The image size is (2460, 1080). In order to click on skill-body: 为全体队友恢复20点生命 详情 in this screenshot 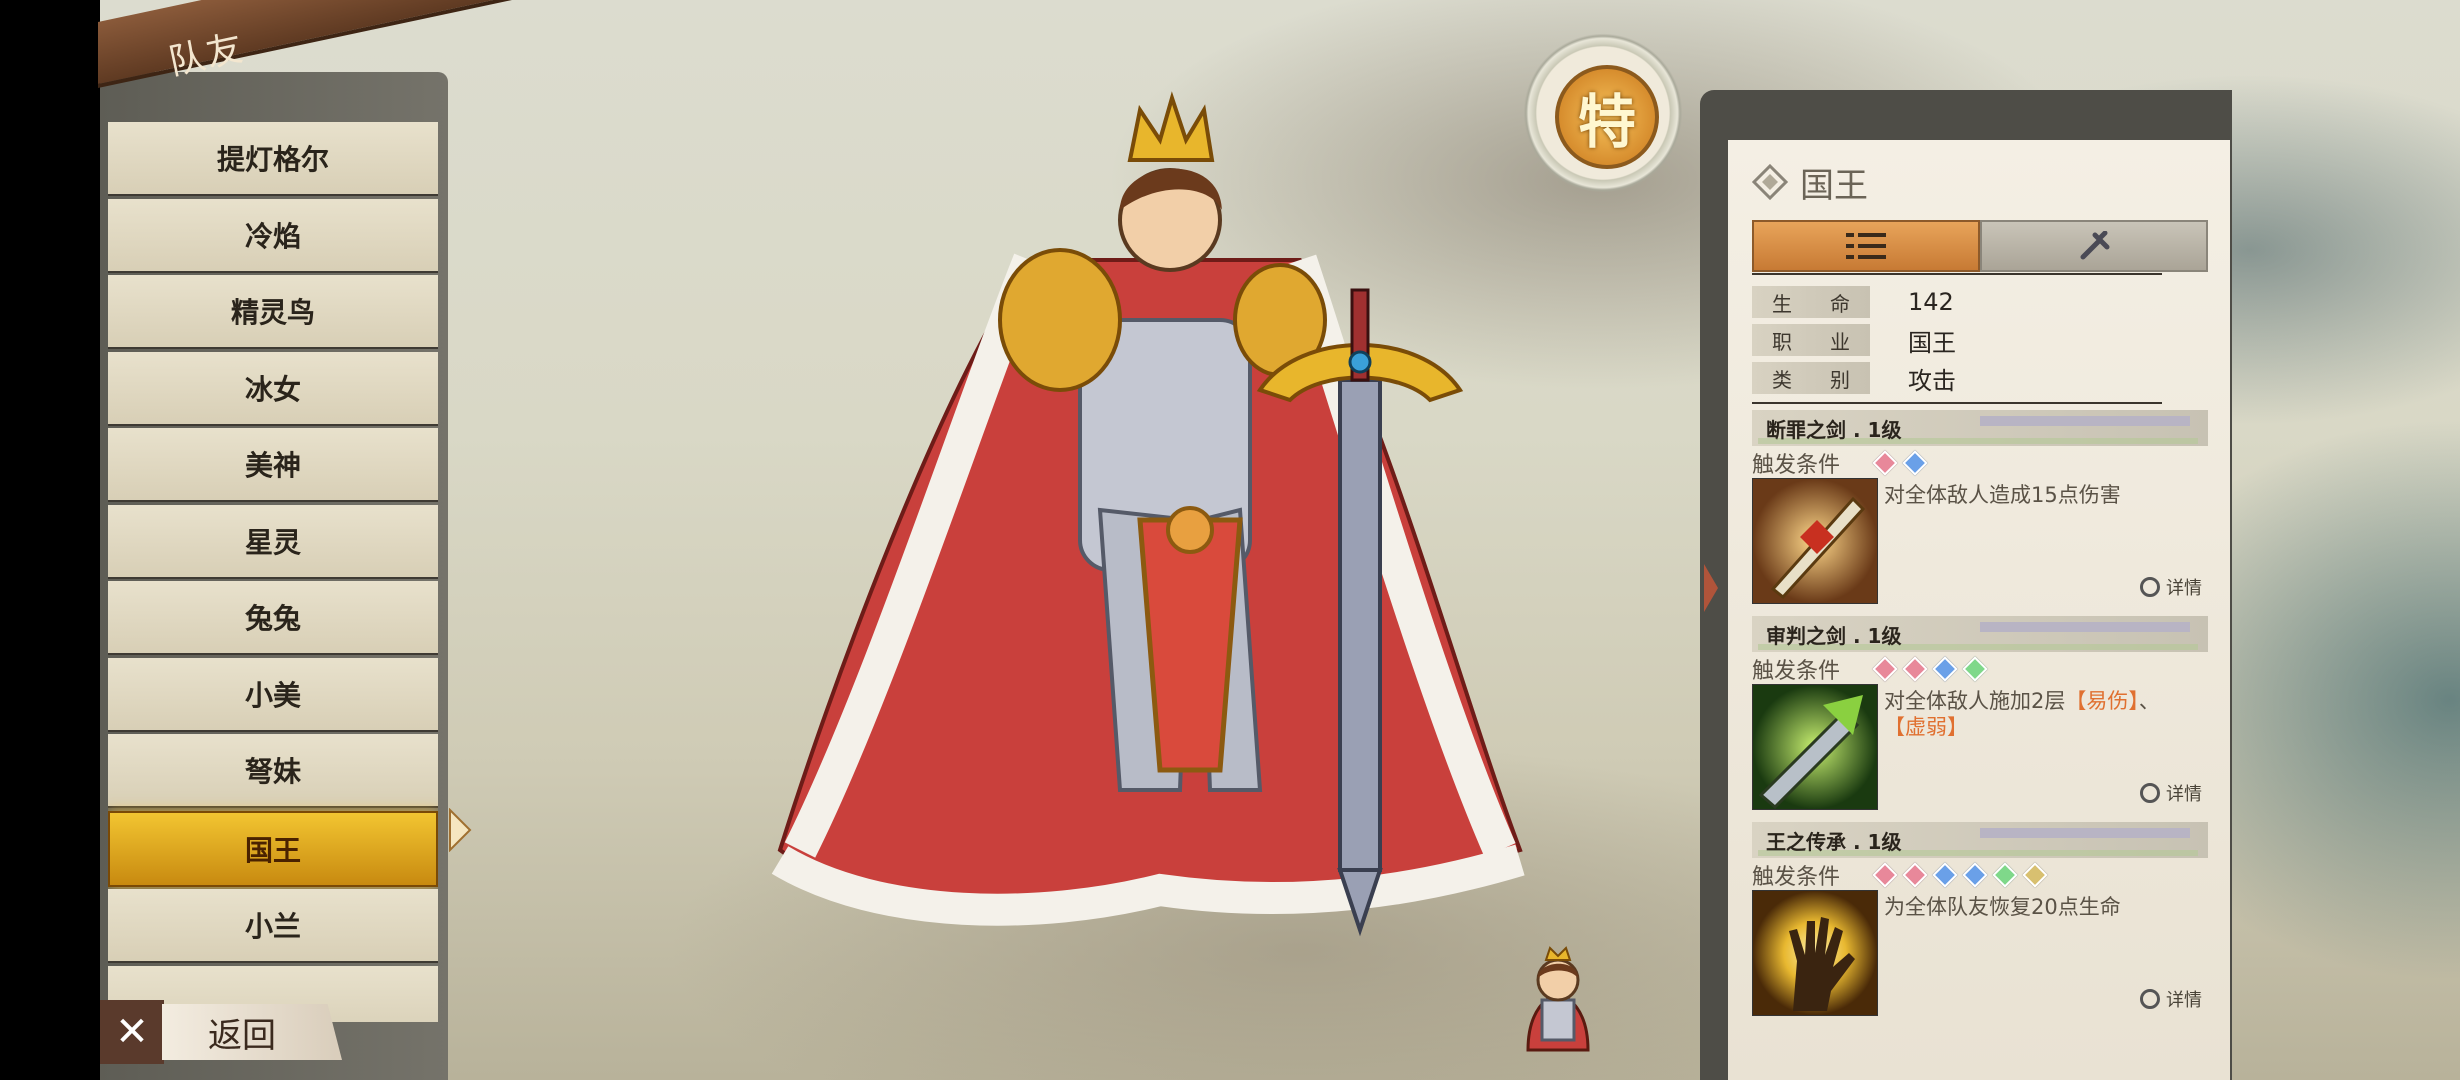, I will do `click(1980, 955)`.